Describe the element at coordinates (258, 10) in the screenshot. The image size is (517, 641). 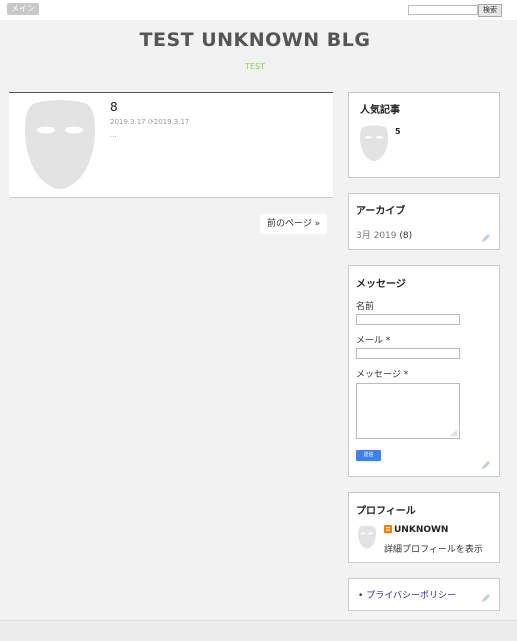
I see `top-navbar: メイン 検索` at that location.